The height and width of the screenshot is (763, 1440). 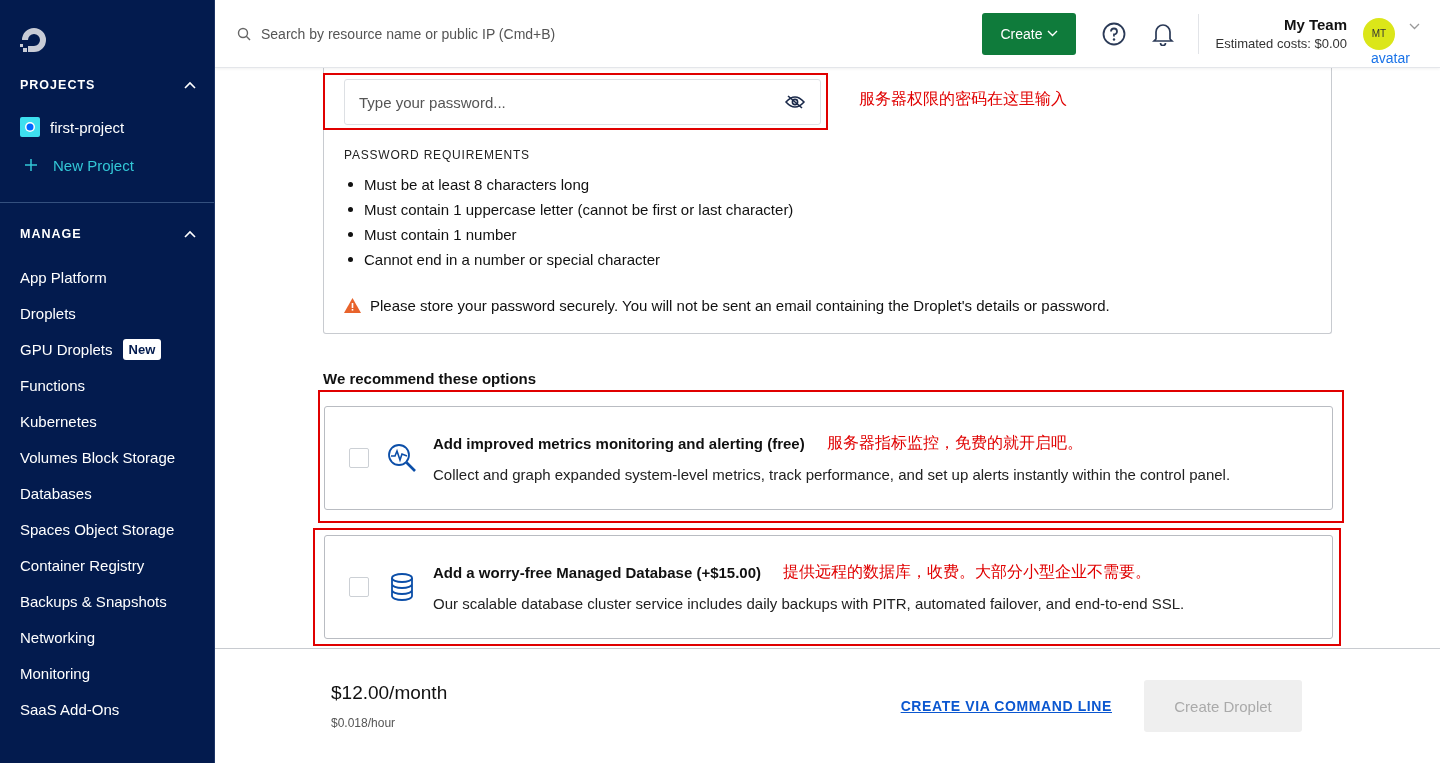 What do you see at coordinates (142, 349) in the screenshot?
I see `new-badge: New` at bounding box center [142, 349].